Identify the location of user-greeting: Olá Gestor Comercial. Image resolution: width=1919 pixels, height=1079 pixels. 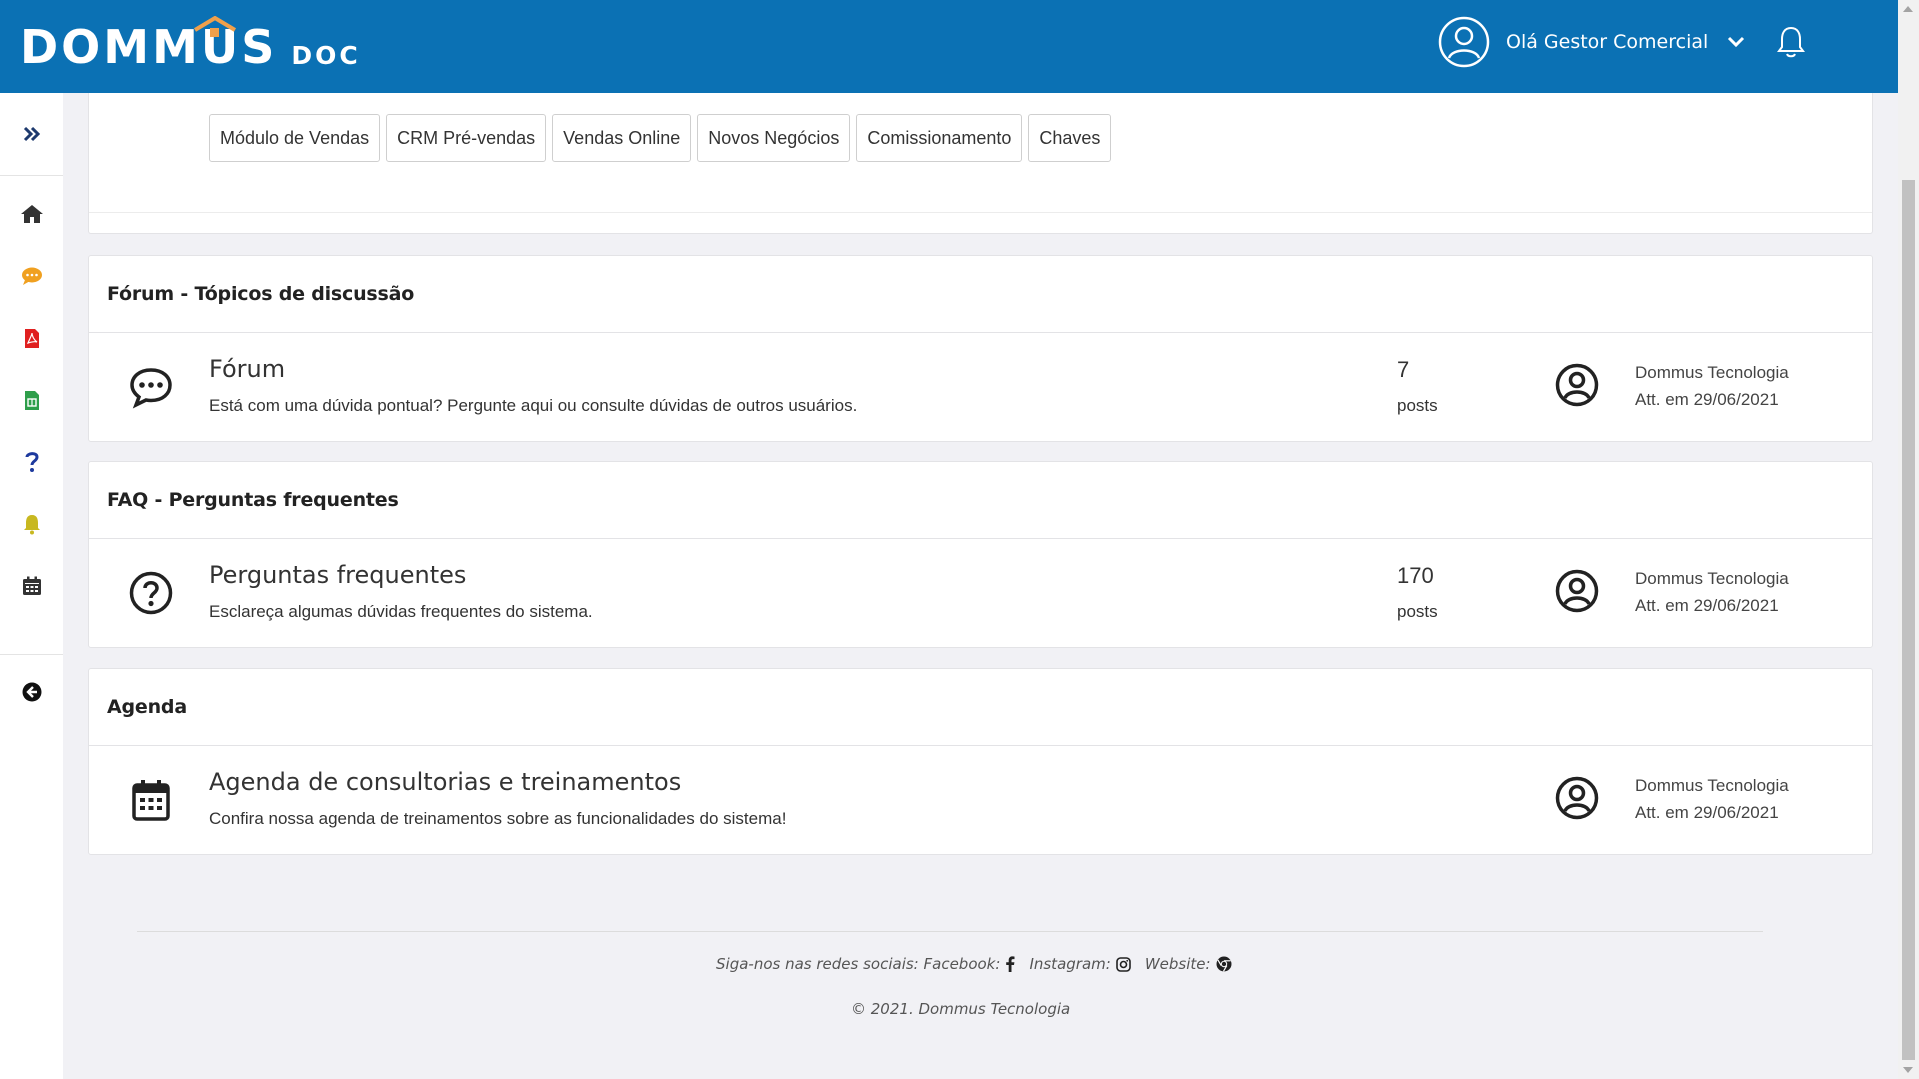
(1607, 42).